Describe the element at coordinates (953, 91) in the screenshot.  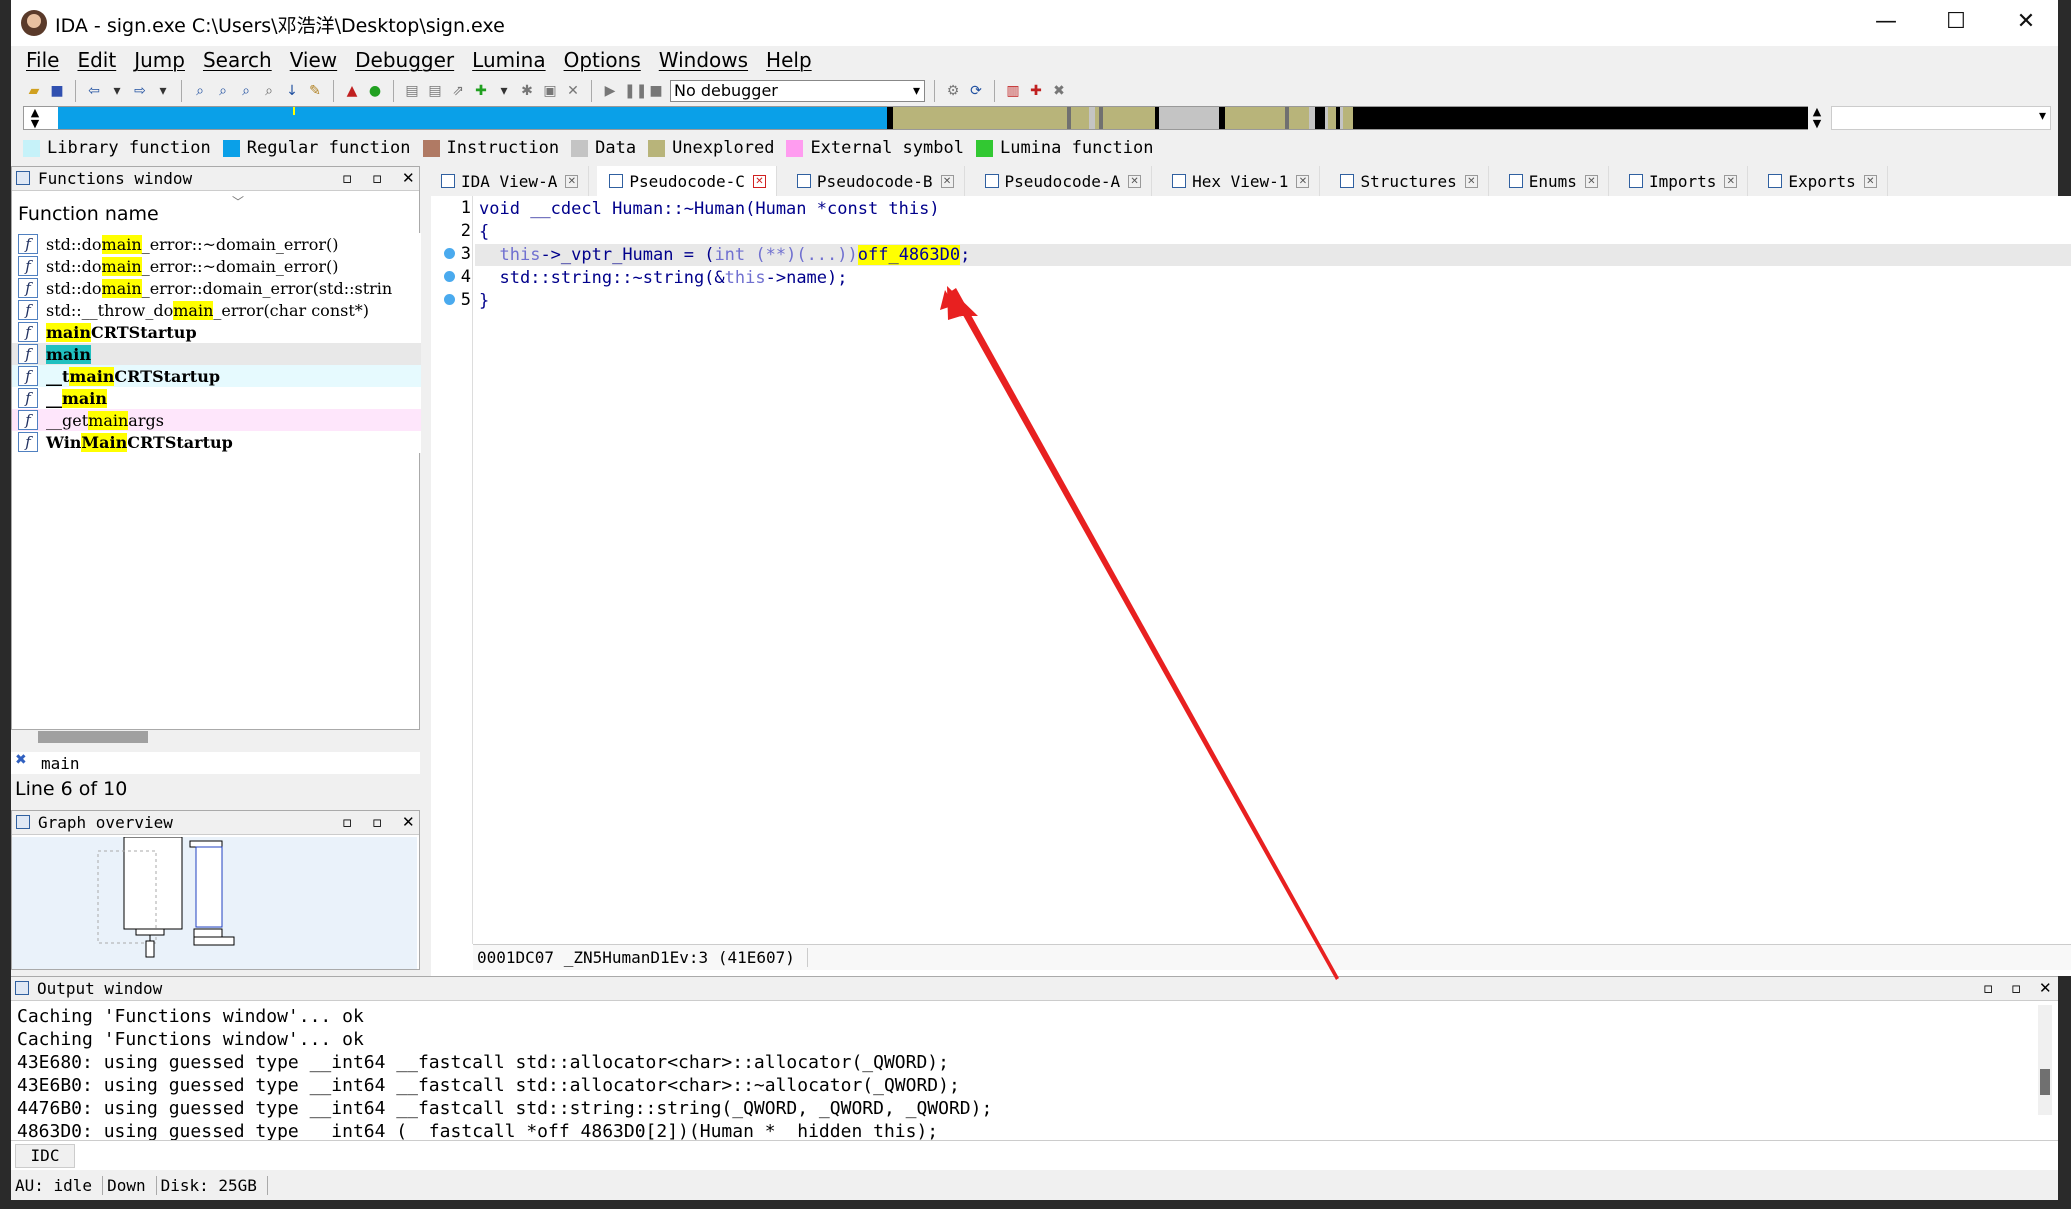
I see `attach-process-icon: ⚙` at that location.